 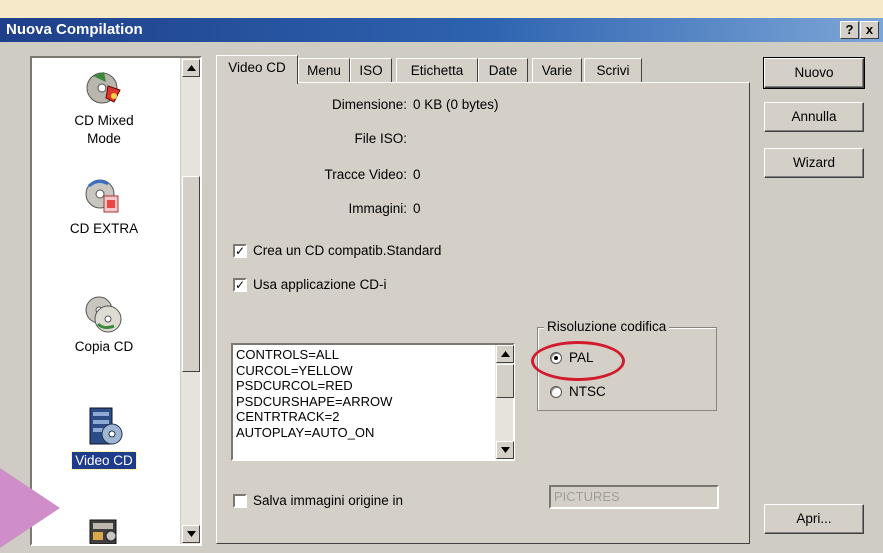 I want to click on textarea-scrollbar, so click(x=504, y=402).